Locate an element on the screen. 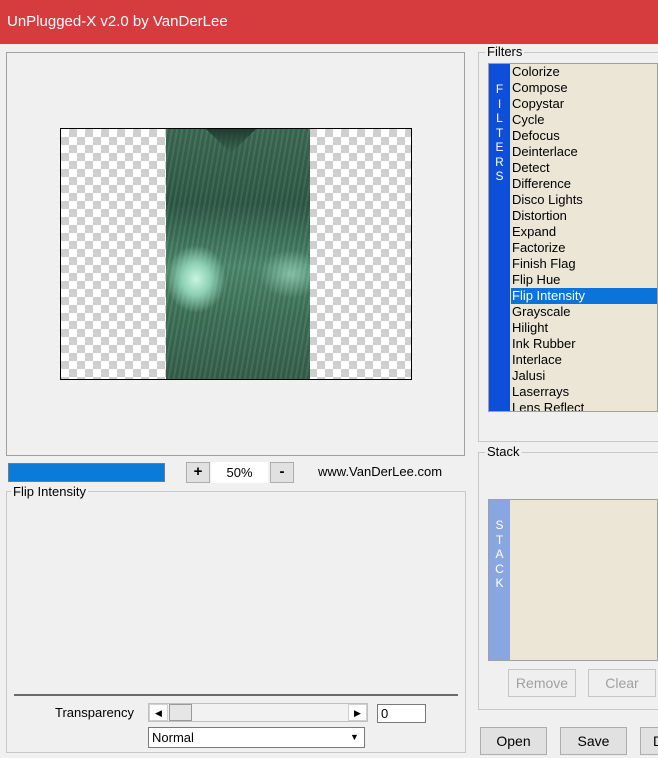  slider-right-arrow-icon: ▶ is located at coordinates (357, 712).